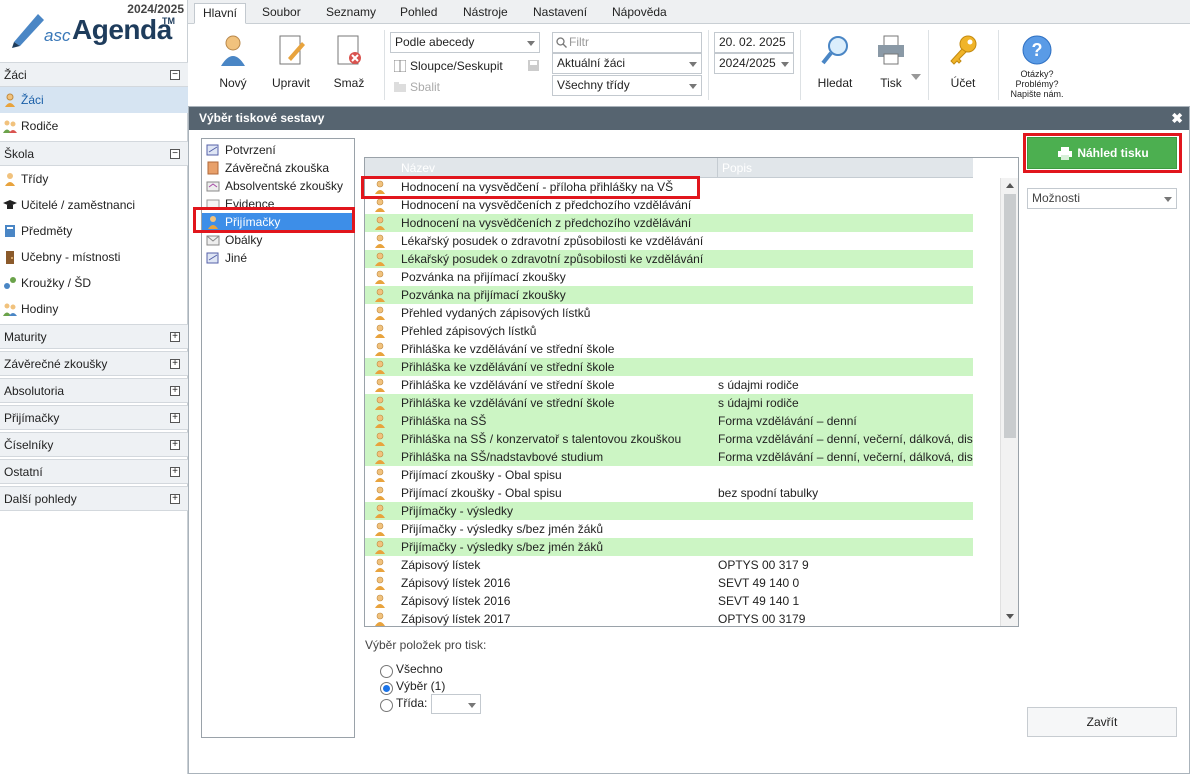  What do you see at coordinates (278, 258) in the screenshot?
I see `category-jine: Jiné` at bounding box center [278, 258].